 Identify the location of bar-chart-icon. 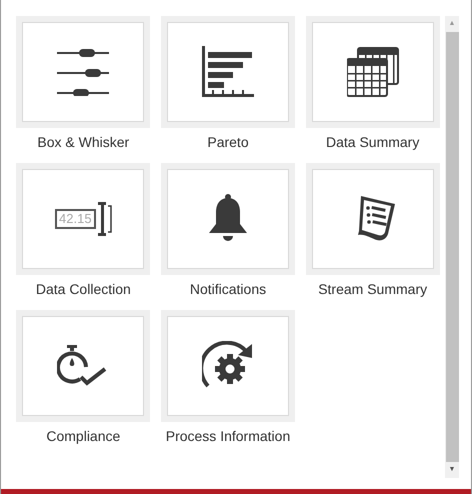
(228, 72).